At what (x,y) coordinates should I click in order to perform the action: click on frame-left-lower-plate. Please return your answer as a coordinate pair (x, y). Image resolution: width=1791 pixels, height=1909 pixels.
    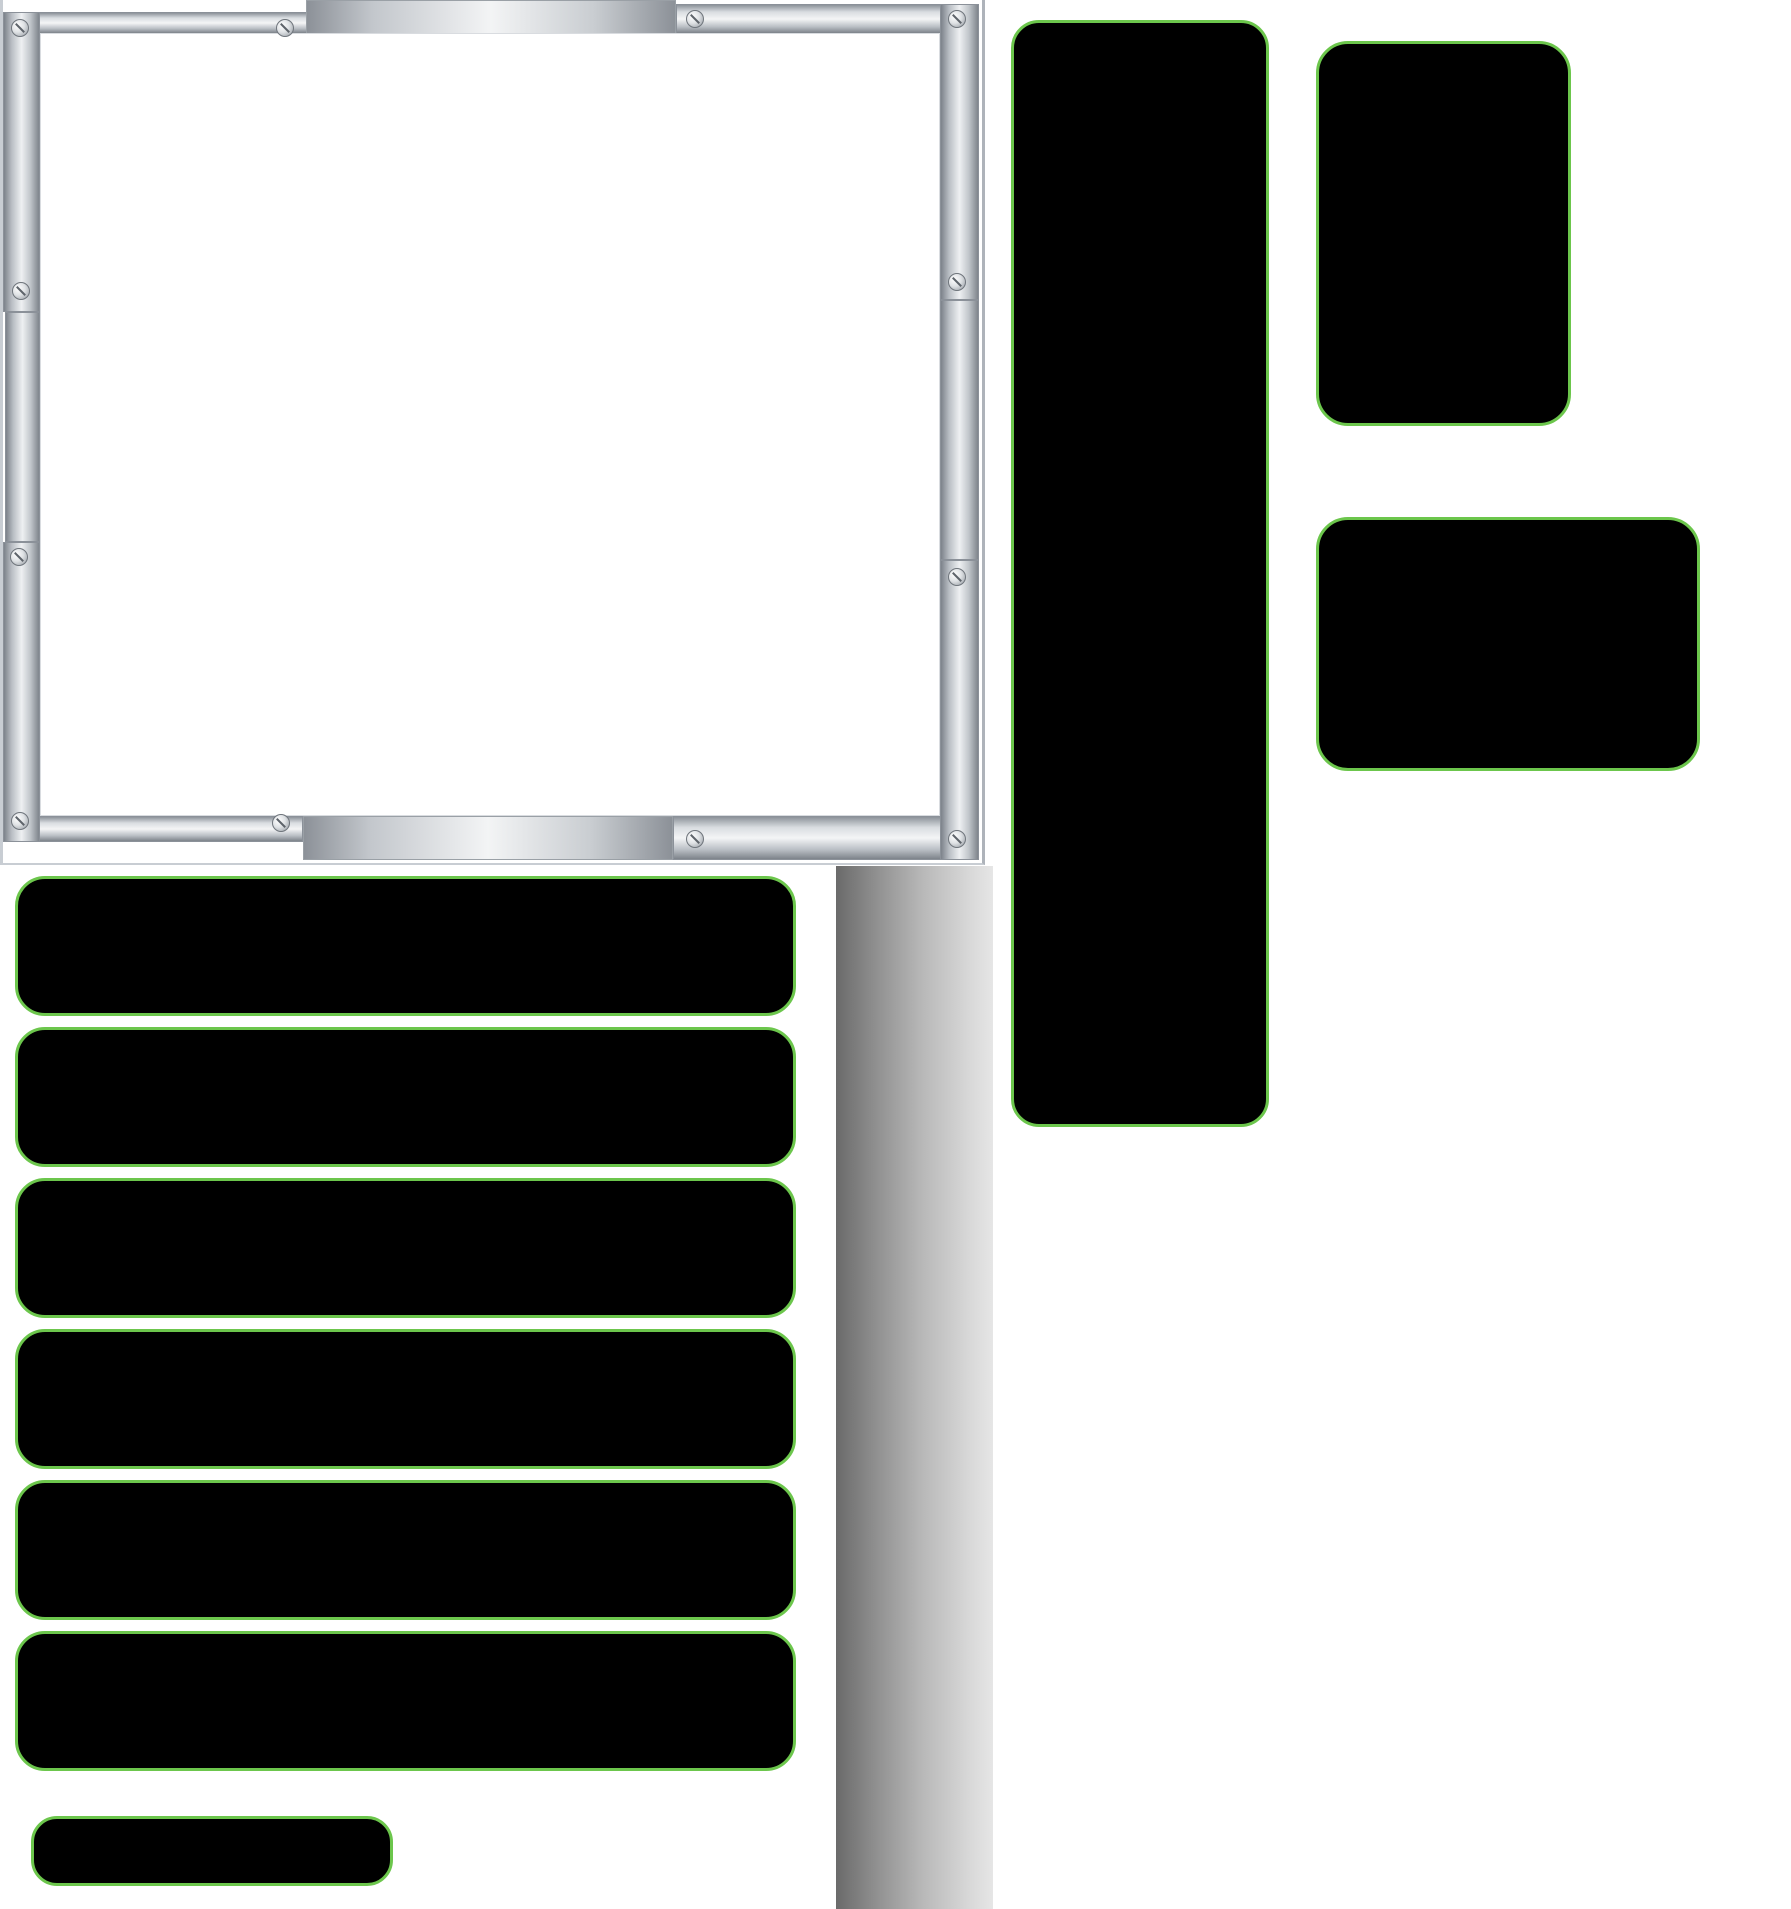
    Looking at the image, I should click on (21, 692).